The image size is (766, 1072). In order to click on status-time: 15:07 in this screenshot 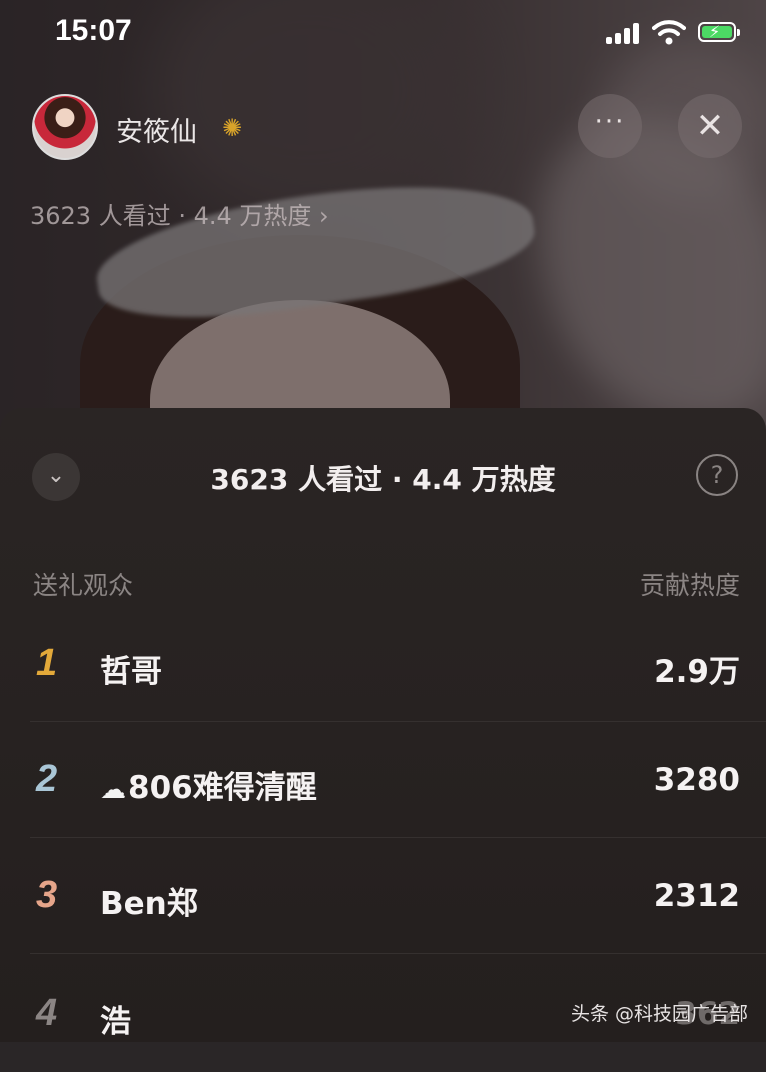, I will do `click(93, 30)`.